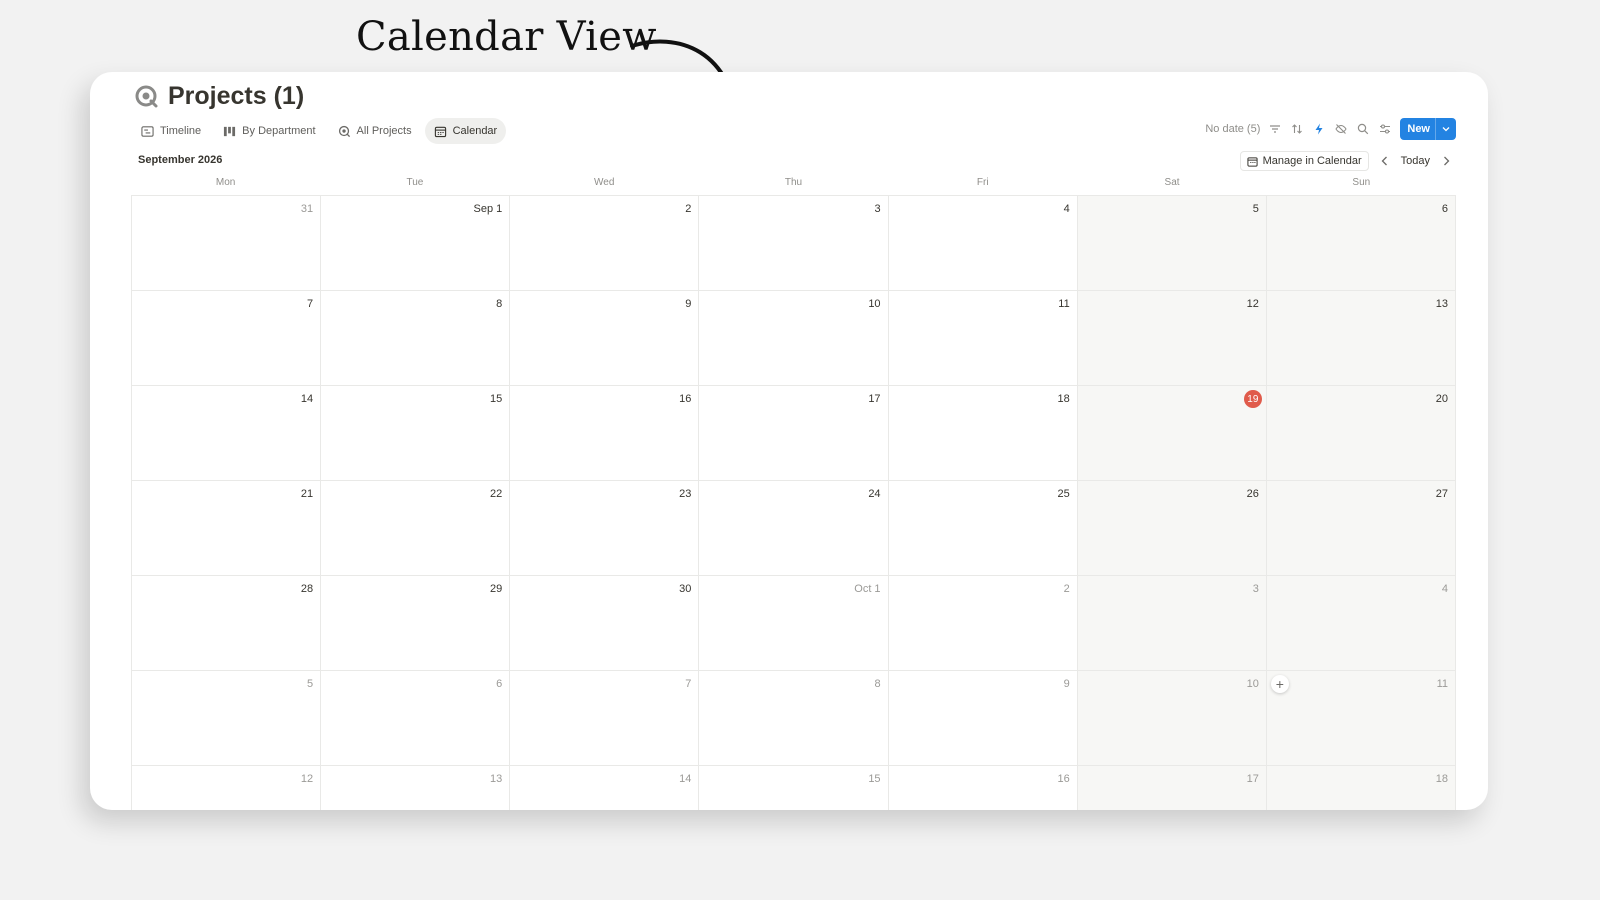 The width and height of the screenshot is (1600, 900). Describe the element at coordinates (1444, 209) in the screenshot. I see `day-number: 6` at that location.